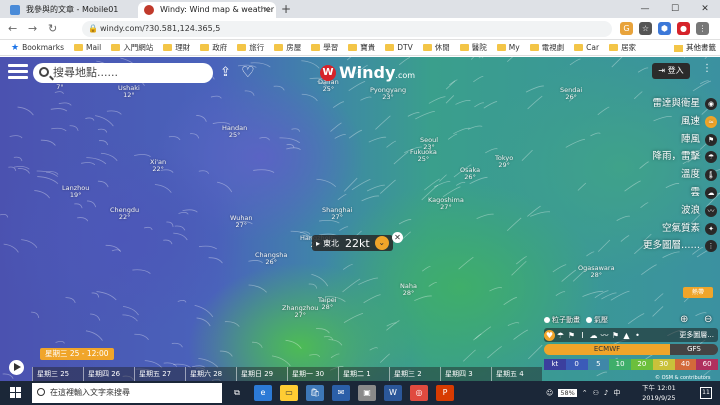  What do you see at coordinates (315, 393) in the screenshot?
I see `store-icon: 🛍` at bounding box center [315, 393].